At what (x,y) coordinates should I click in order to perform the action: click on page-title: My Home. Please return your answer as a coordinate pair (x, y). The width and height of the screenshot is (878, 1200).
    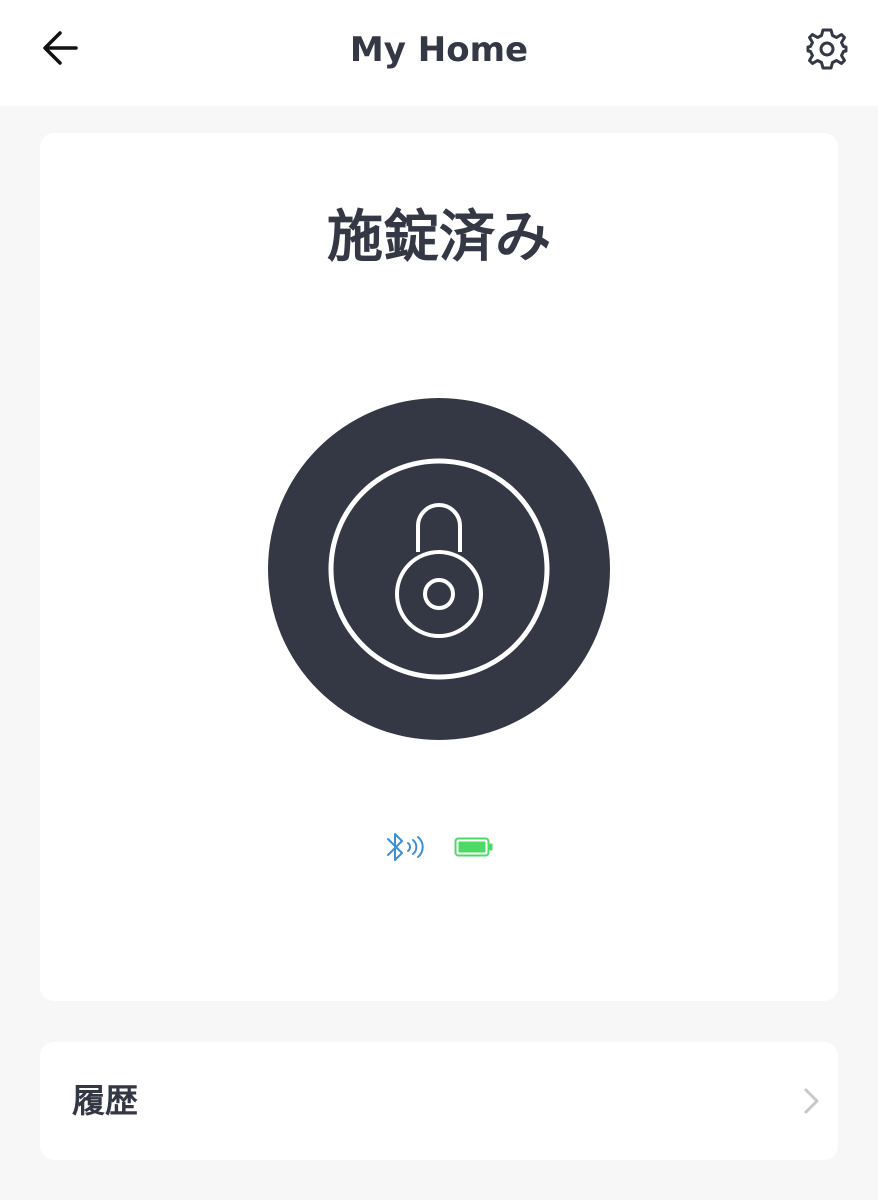
    Looking at the image, I should click on (439, 50).